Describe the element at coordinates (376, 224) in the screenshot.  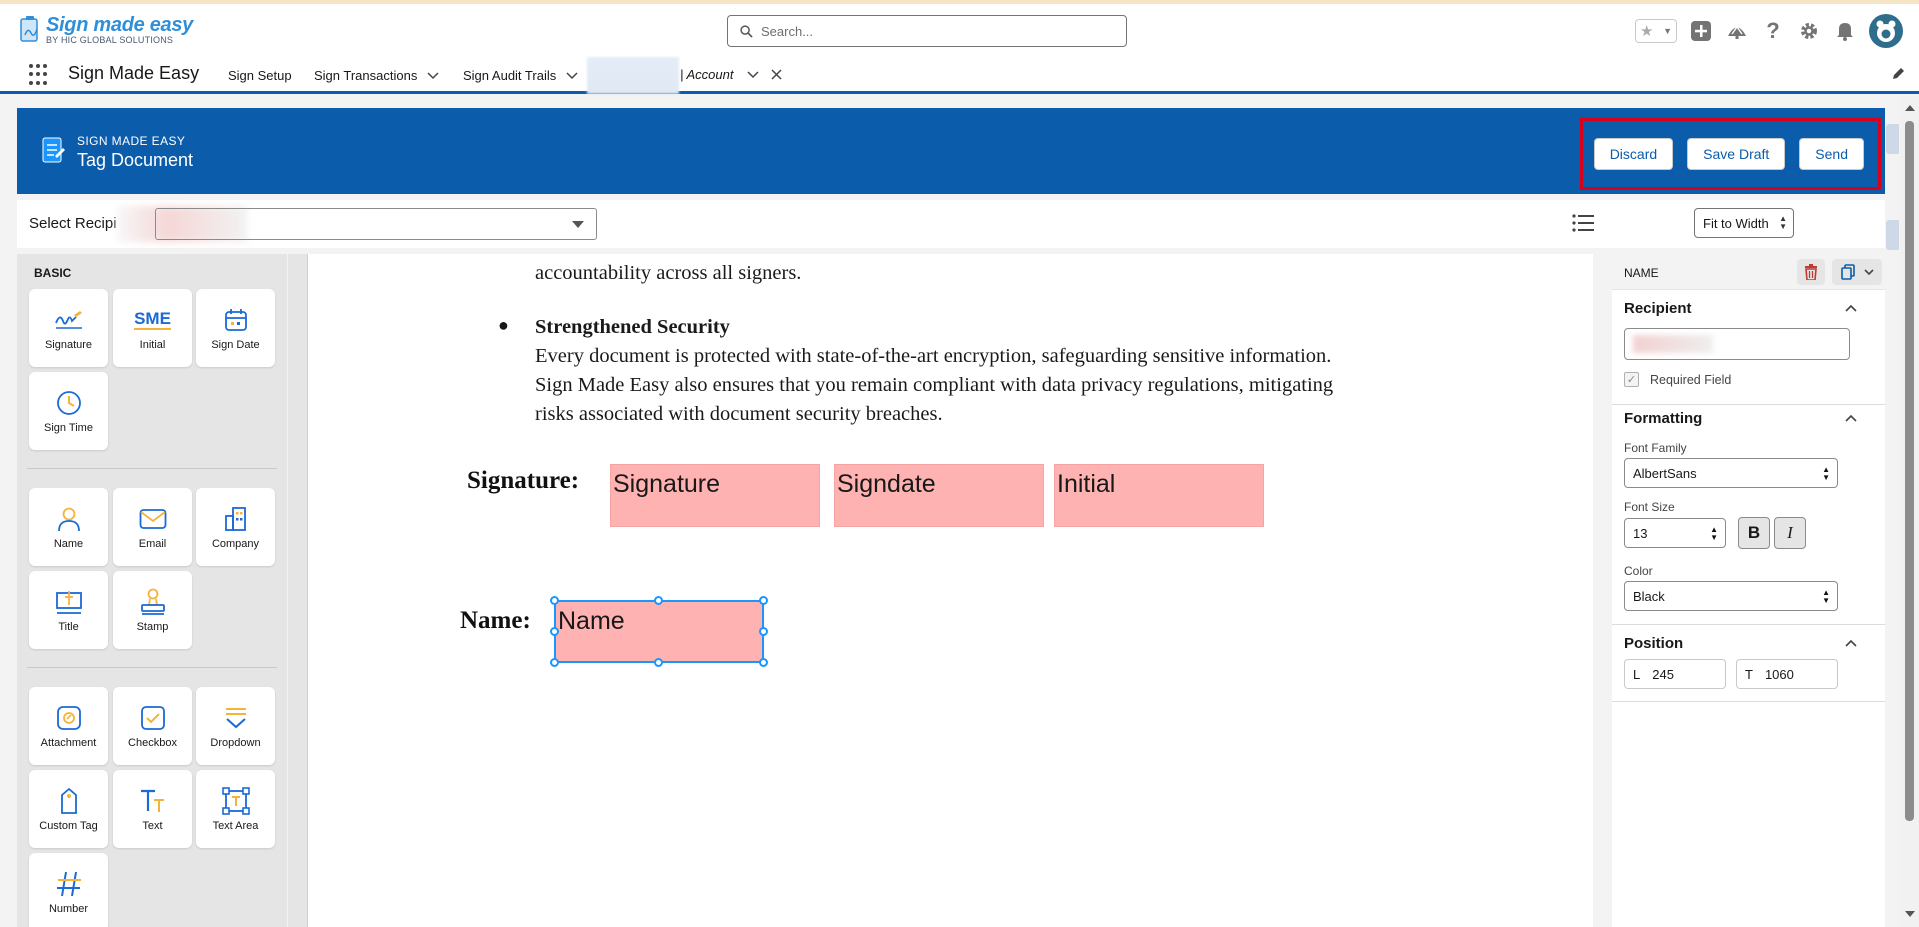
I see `recipient-select` at that location.